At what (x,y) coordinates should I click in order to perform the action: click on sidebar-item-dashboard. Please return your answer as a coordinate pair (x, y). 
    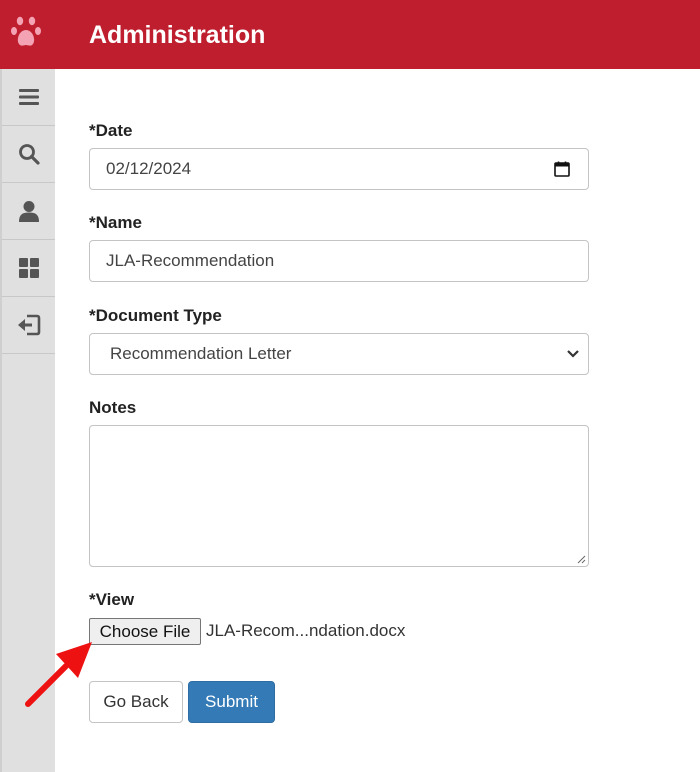
    Looking at the image, I should click on (28, 268).